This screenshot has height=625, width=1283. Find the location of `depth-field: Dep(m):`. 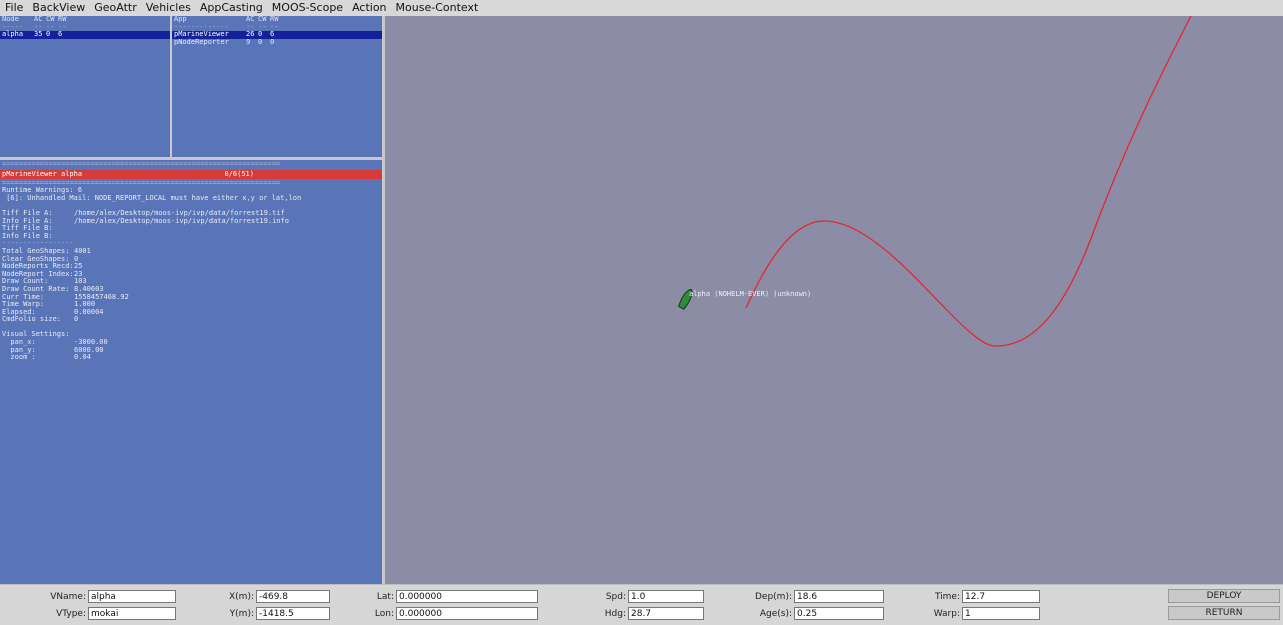

depth-field: Dep(m): is located at coordinates (818, 596).